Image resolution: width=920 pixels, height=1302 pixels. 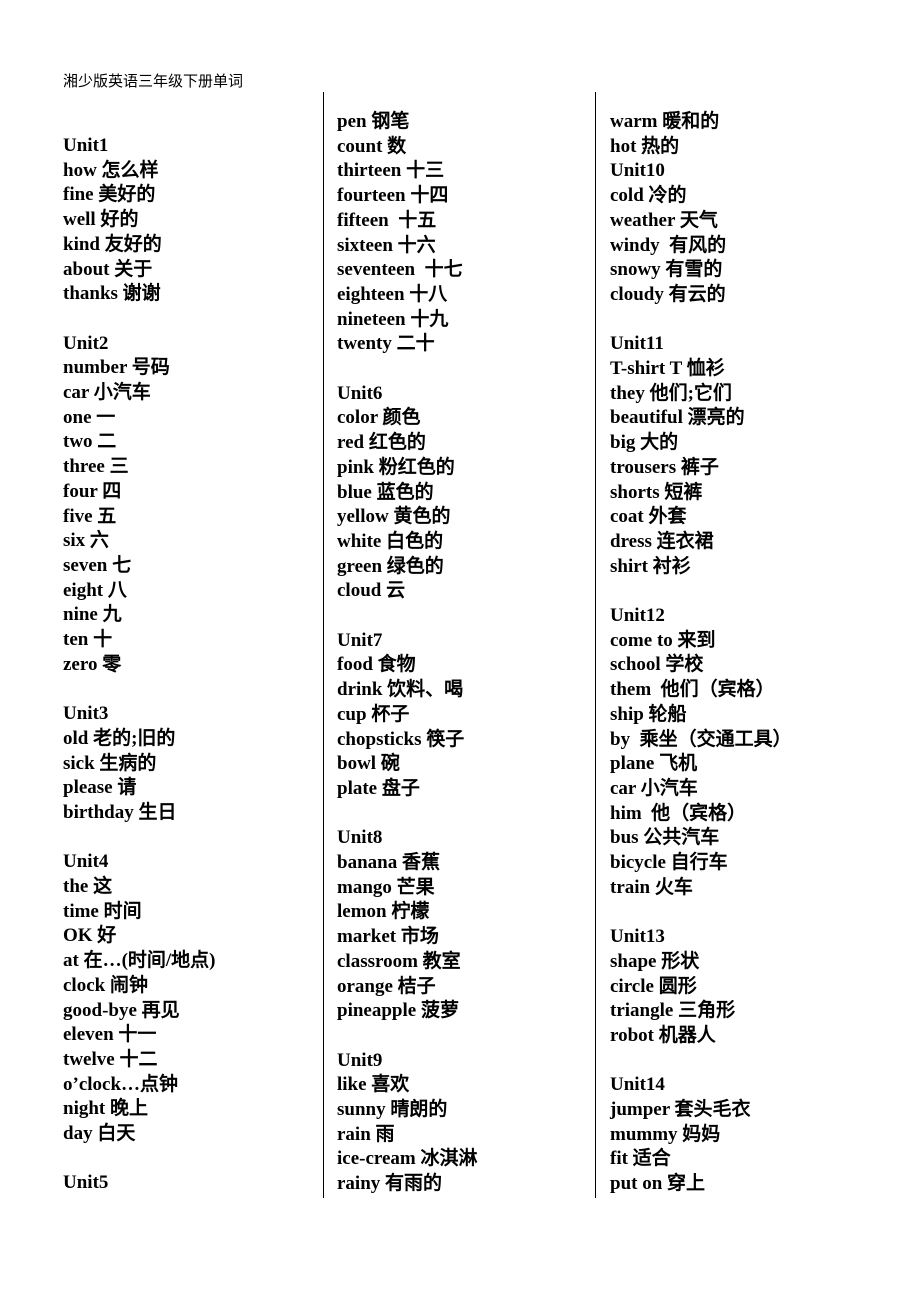 I want to click on vocabulary-entry: coat 外套, so click(x=648, y=517).